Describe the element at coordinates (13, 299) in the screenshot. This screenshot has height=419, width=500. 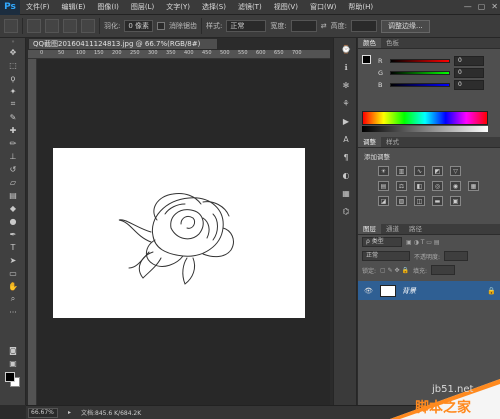
I see `zoom-tool-icon: ⌕` at that location.